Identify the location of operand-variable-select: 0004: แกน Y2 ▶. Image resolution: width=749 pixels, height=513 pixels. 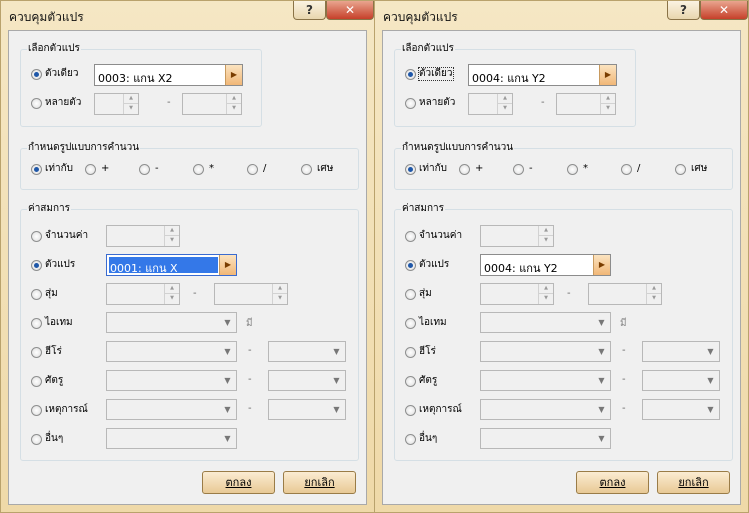
(545, 265).